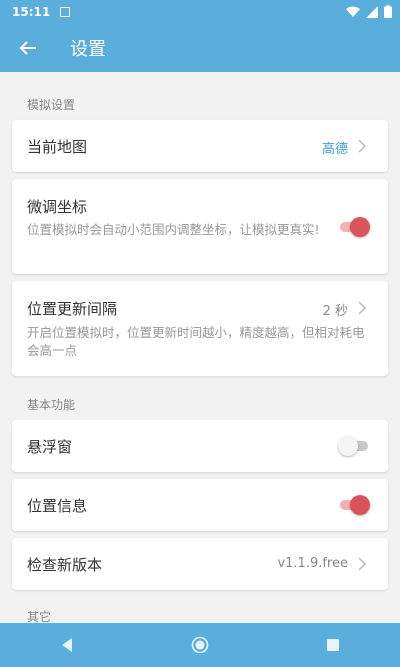  Describe the element at coordinates (57, 506) in the screenshot. I see `setting-title: 位置信息` at that location.